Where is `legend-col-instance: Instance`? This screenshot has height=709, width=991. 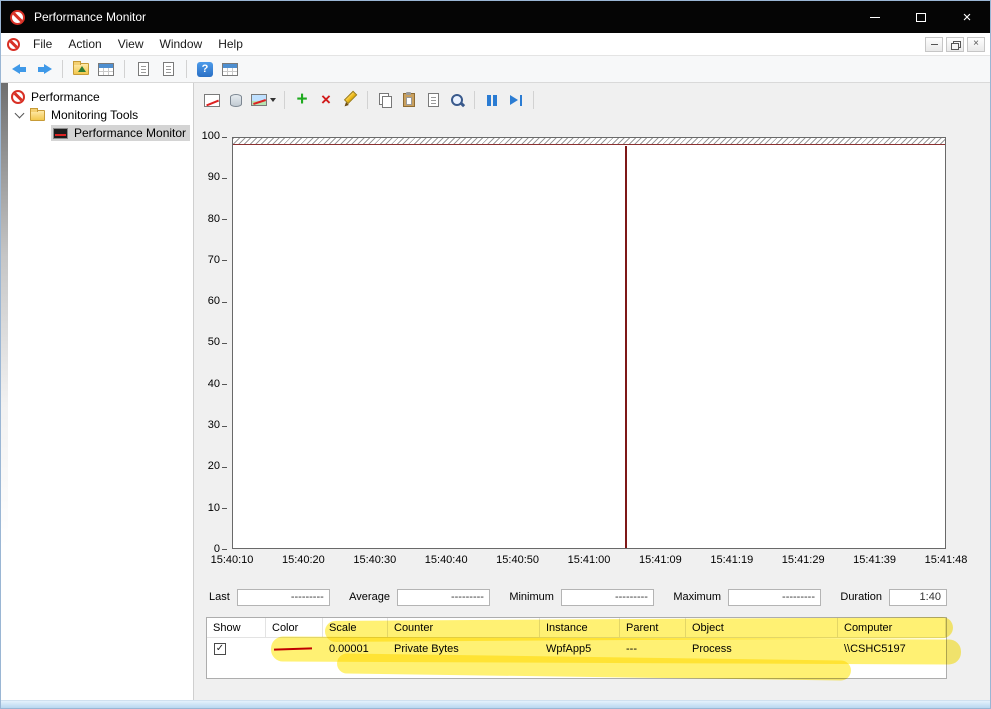 legend-col-instance: Instance is located at coordinates (580, 627).